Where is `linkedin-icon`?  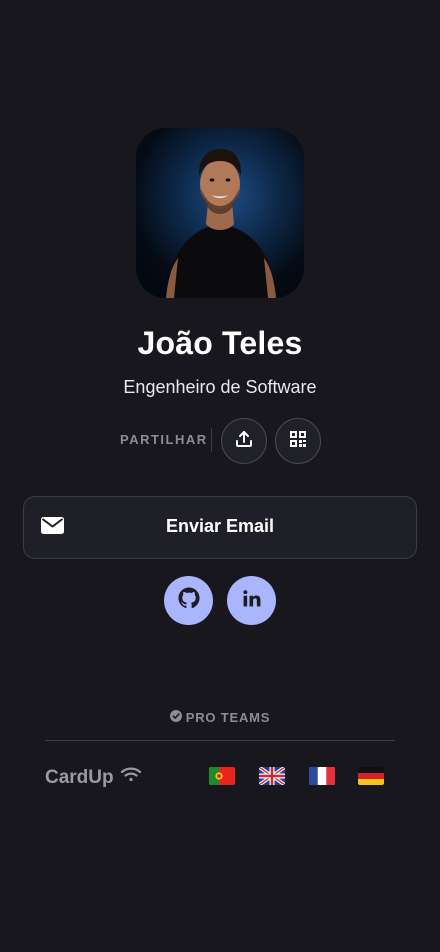
linkedin-icon is located at coordinates (251, 601).